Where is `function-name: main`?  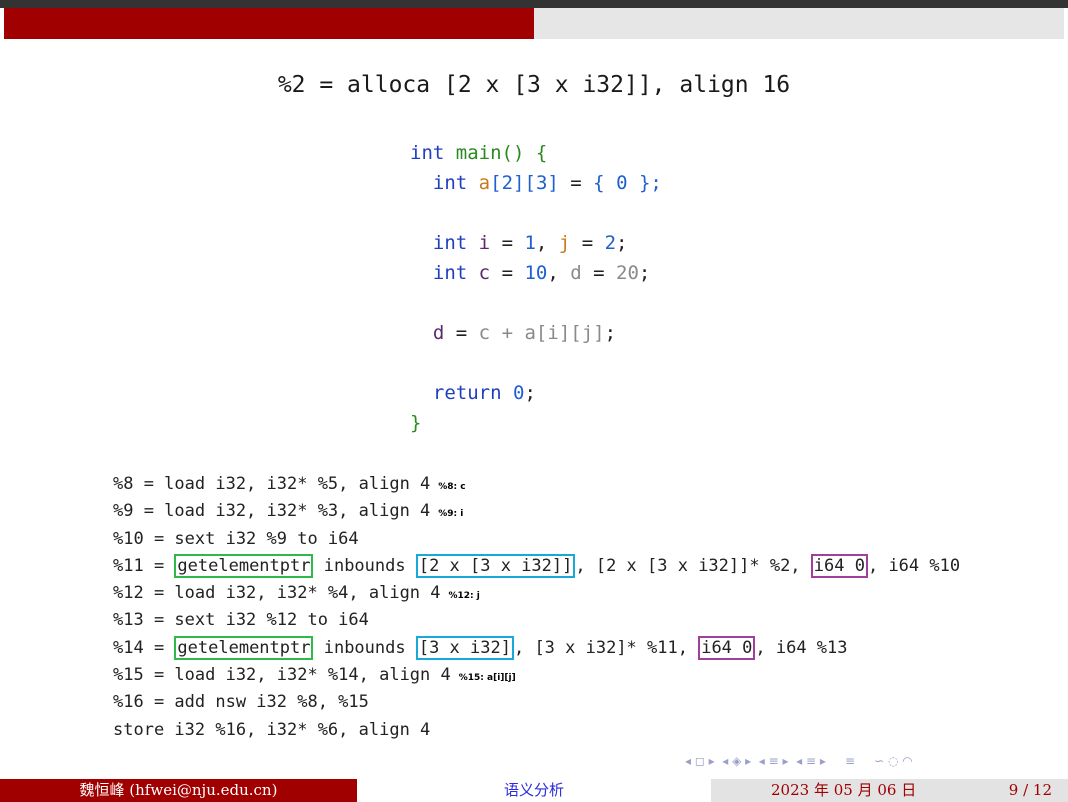 function-name: main is located at coordinates (478, 153).